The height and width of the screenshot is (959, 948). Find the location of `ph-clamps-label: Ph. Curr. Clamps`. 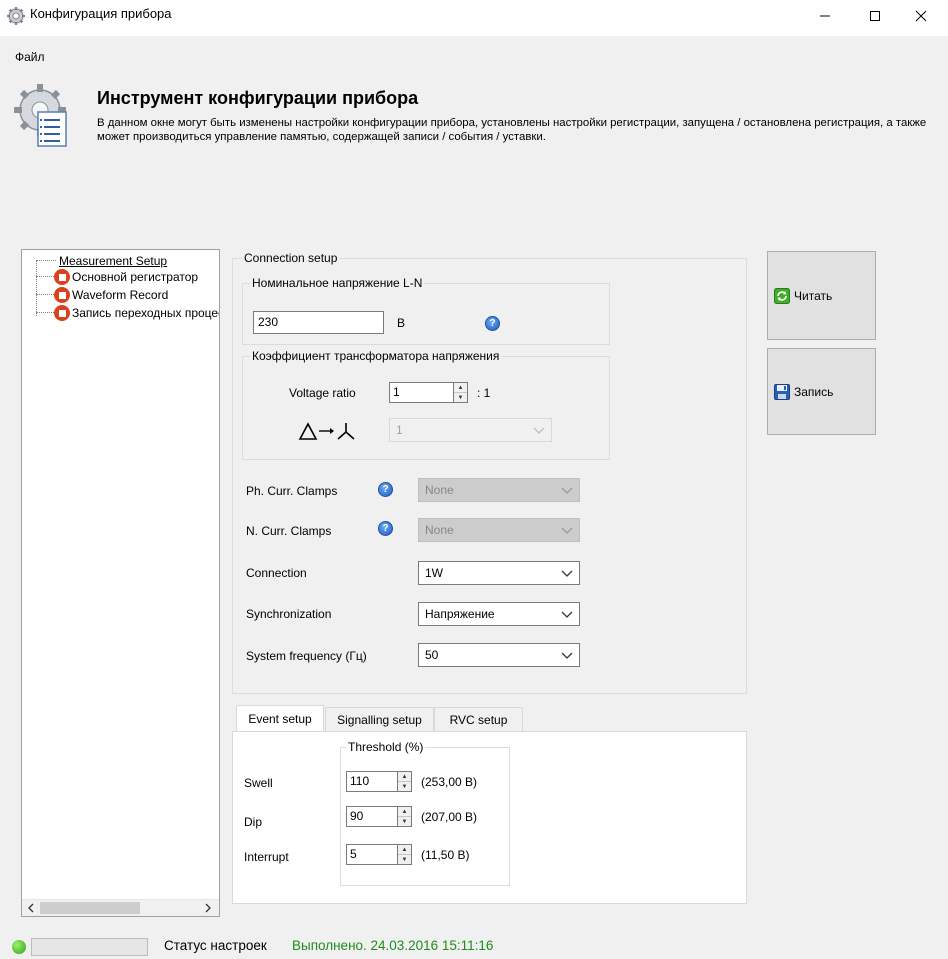

ph-clamps-label: Ph. Curr. Clamps is located at coordinates (292, 491).